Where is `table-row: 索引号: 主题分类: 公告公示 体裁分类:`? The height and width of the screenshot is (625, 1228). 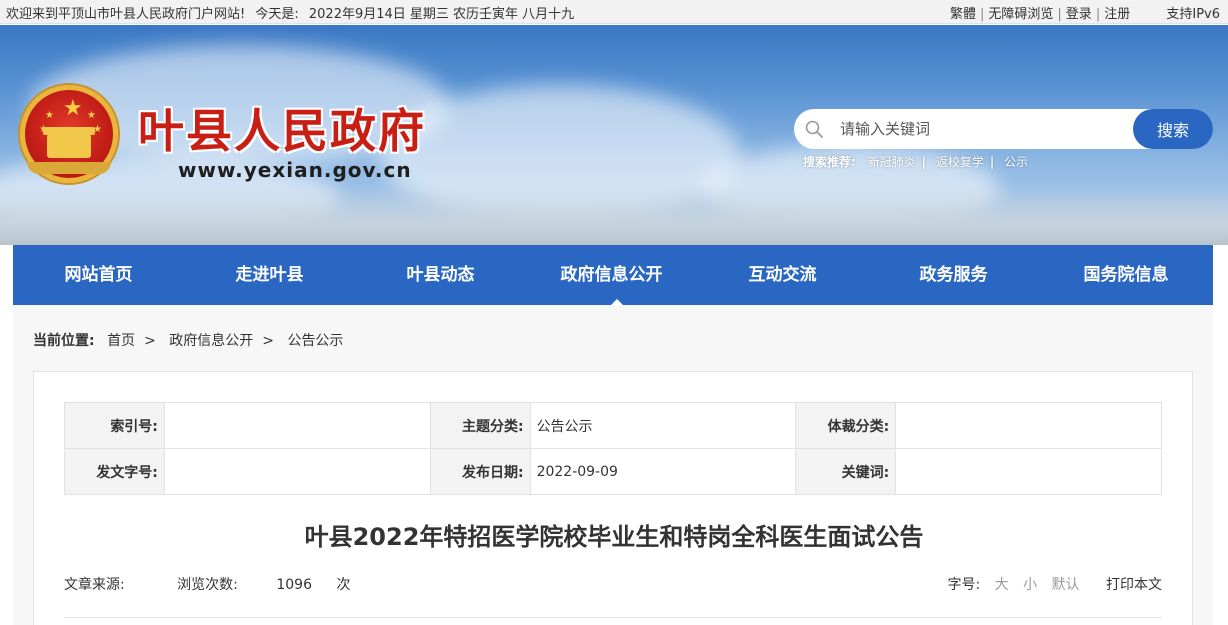
table-row: 索引号: 主题分类: 公告公示 体裁分类: is located at coordinates (613, 425).